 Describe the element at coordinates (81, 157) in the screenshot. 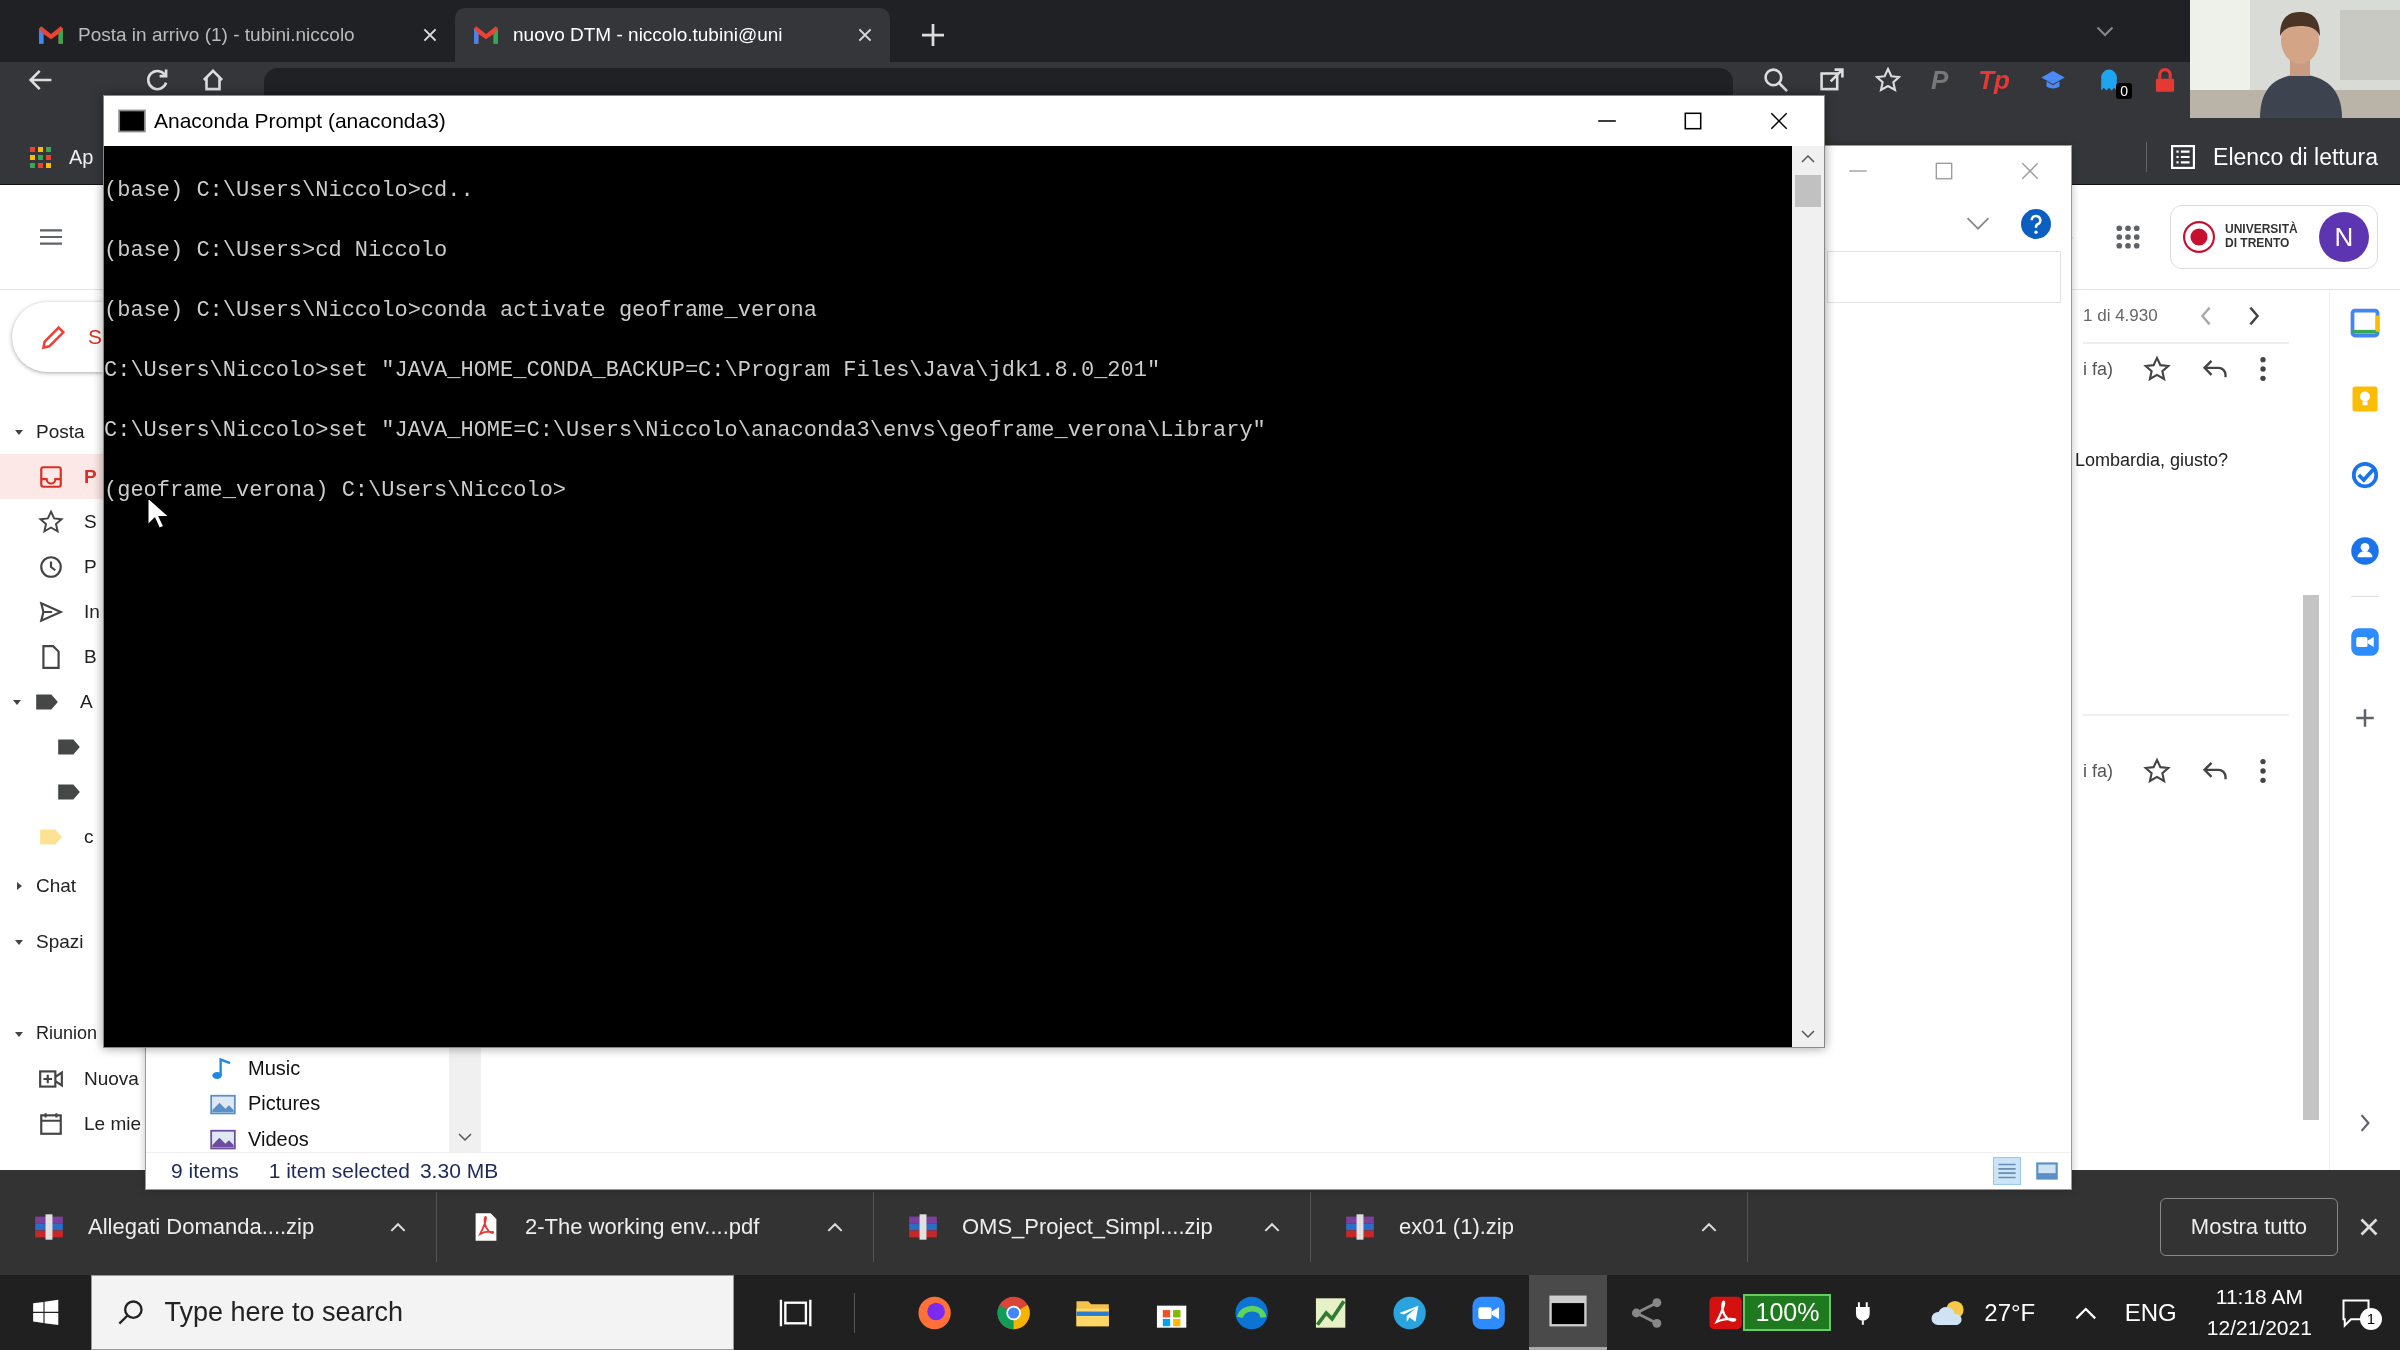

I see `bookmark-link: Ap` at that location.